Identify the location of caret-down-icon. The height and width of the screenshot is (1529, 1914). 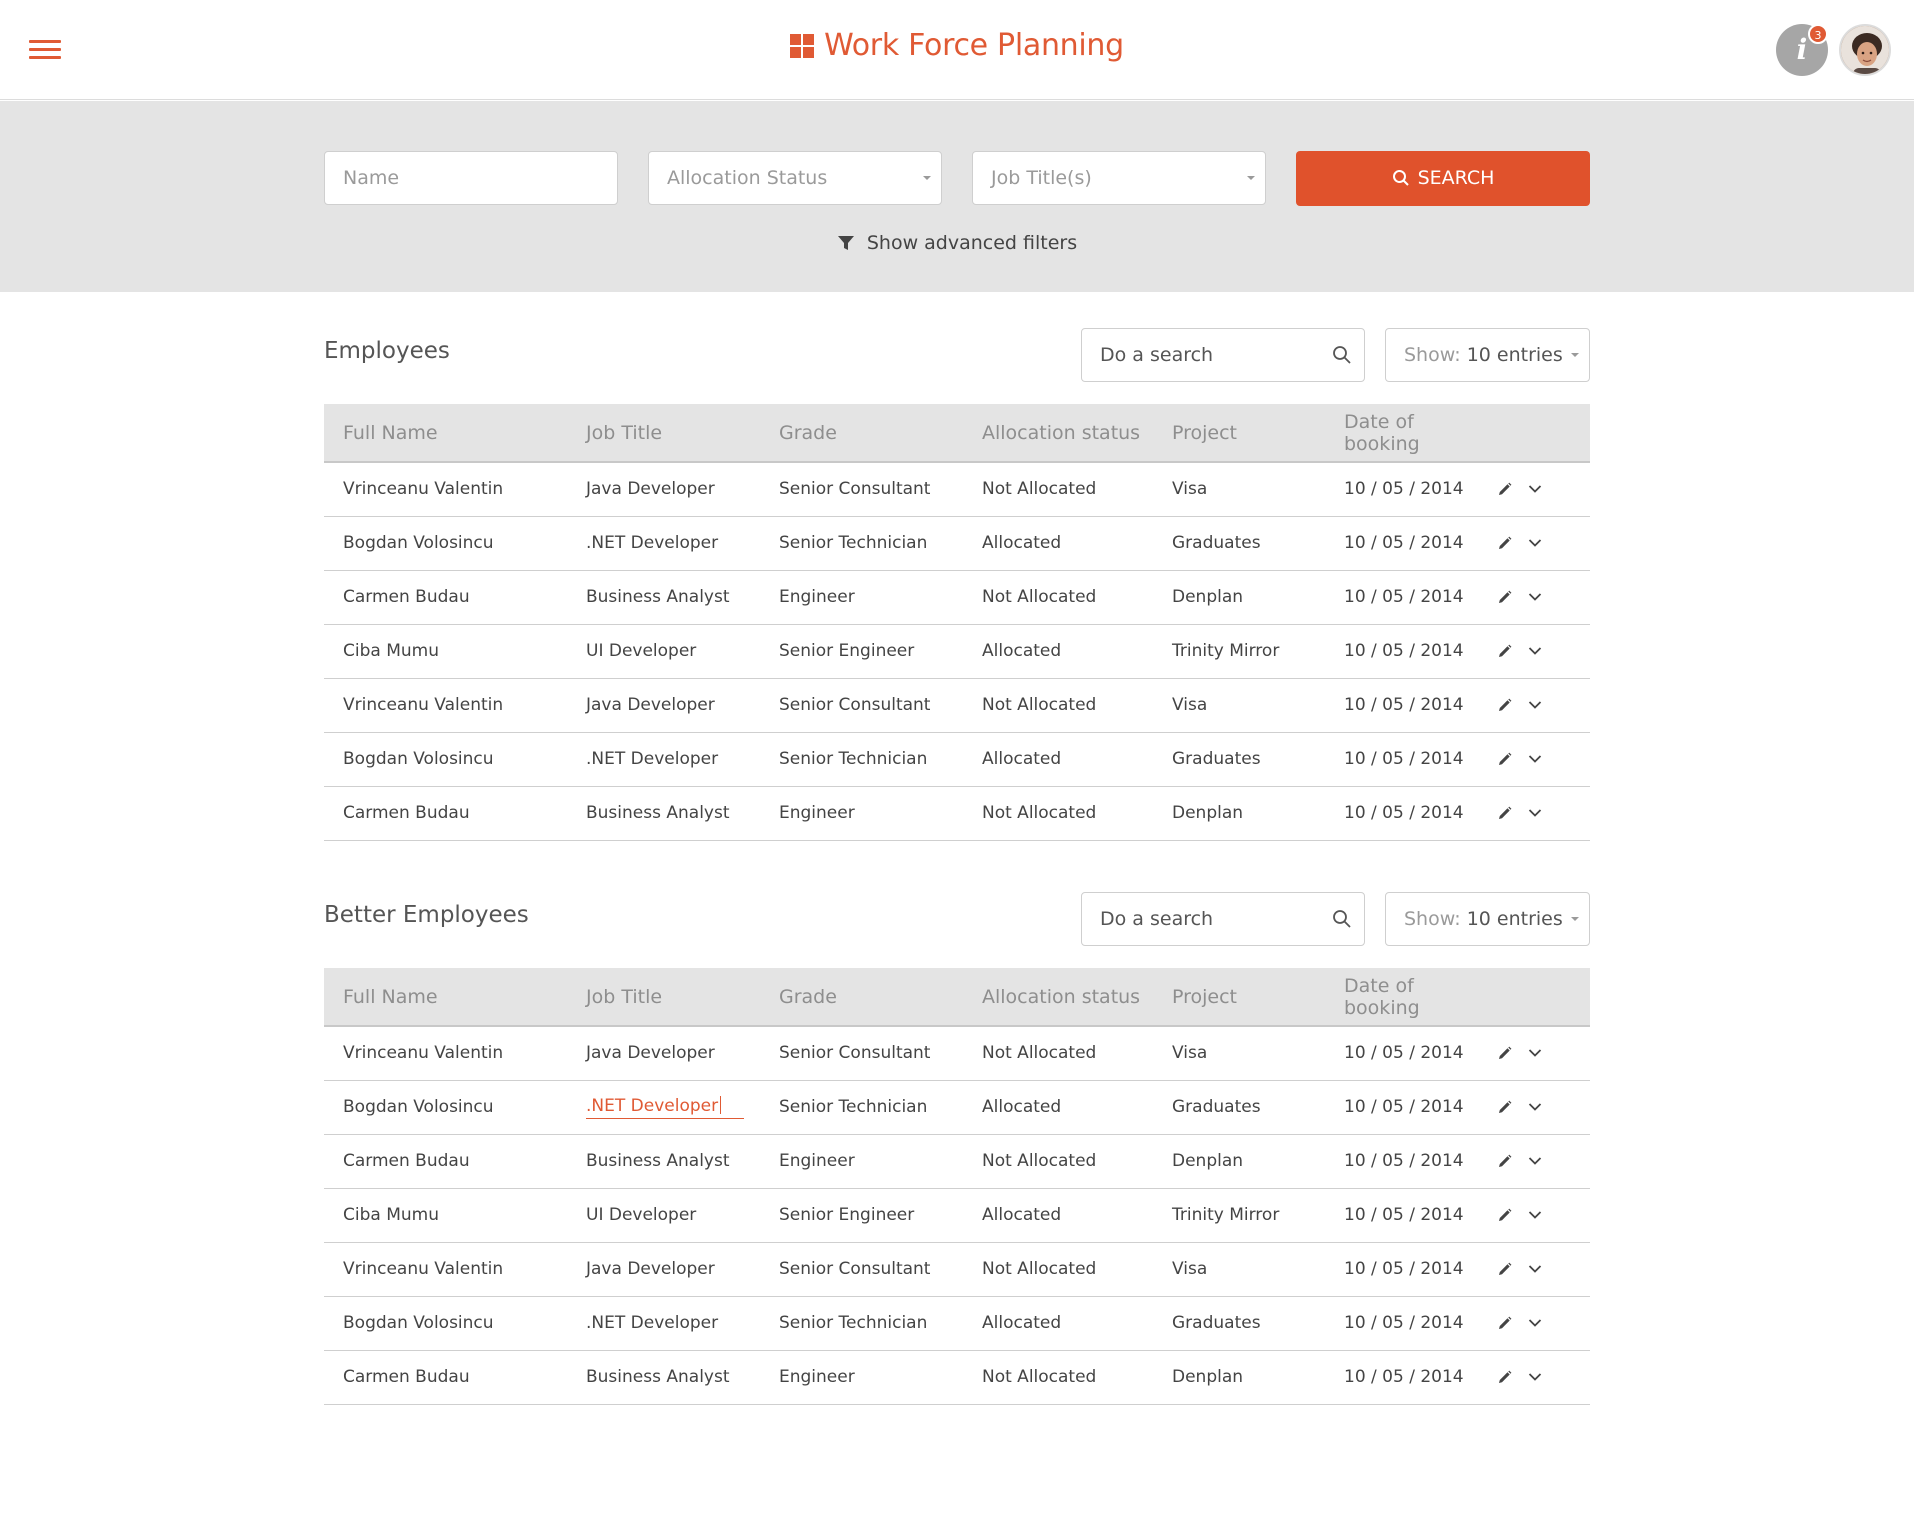
(1251, 178).